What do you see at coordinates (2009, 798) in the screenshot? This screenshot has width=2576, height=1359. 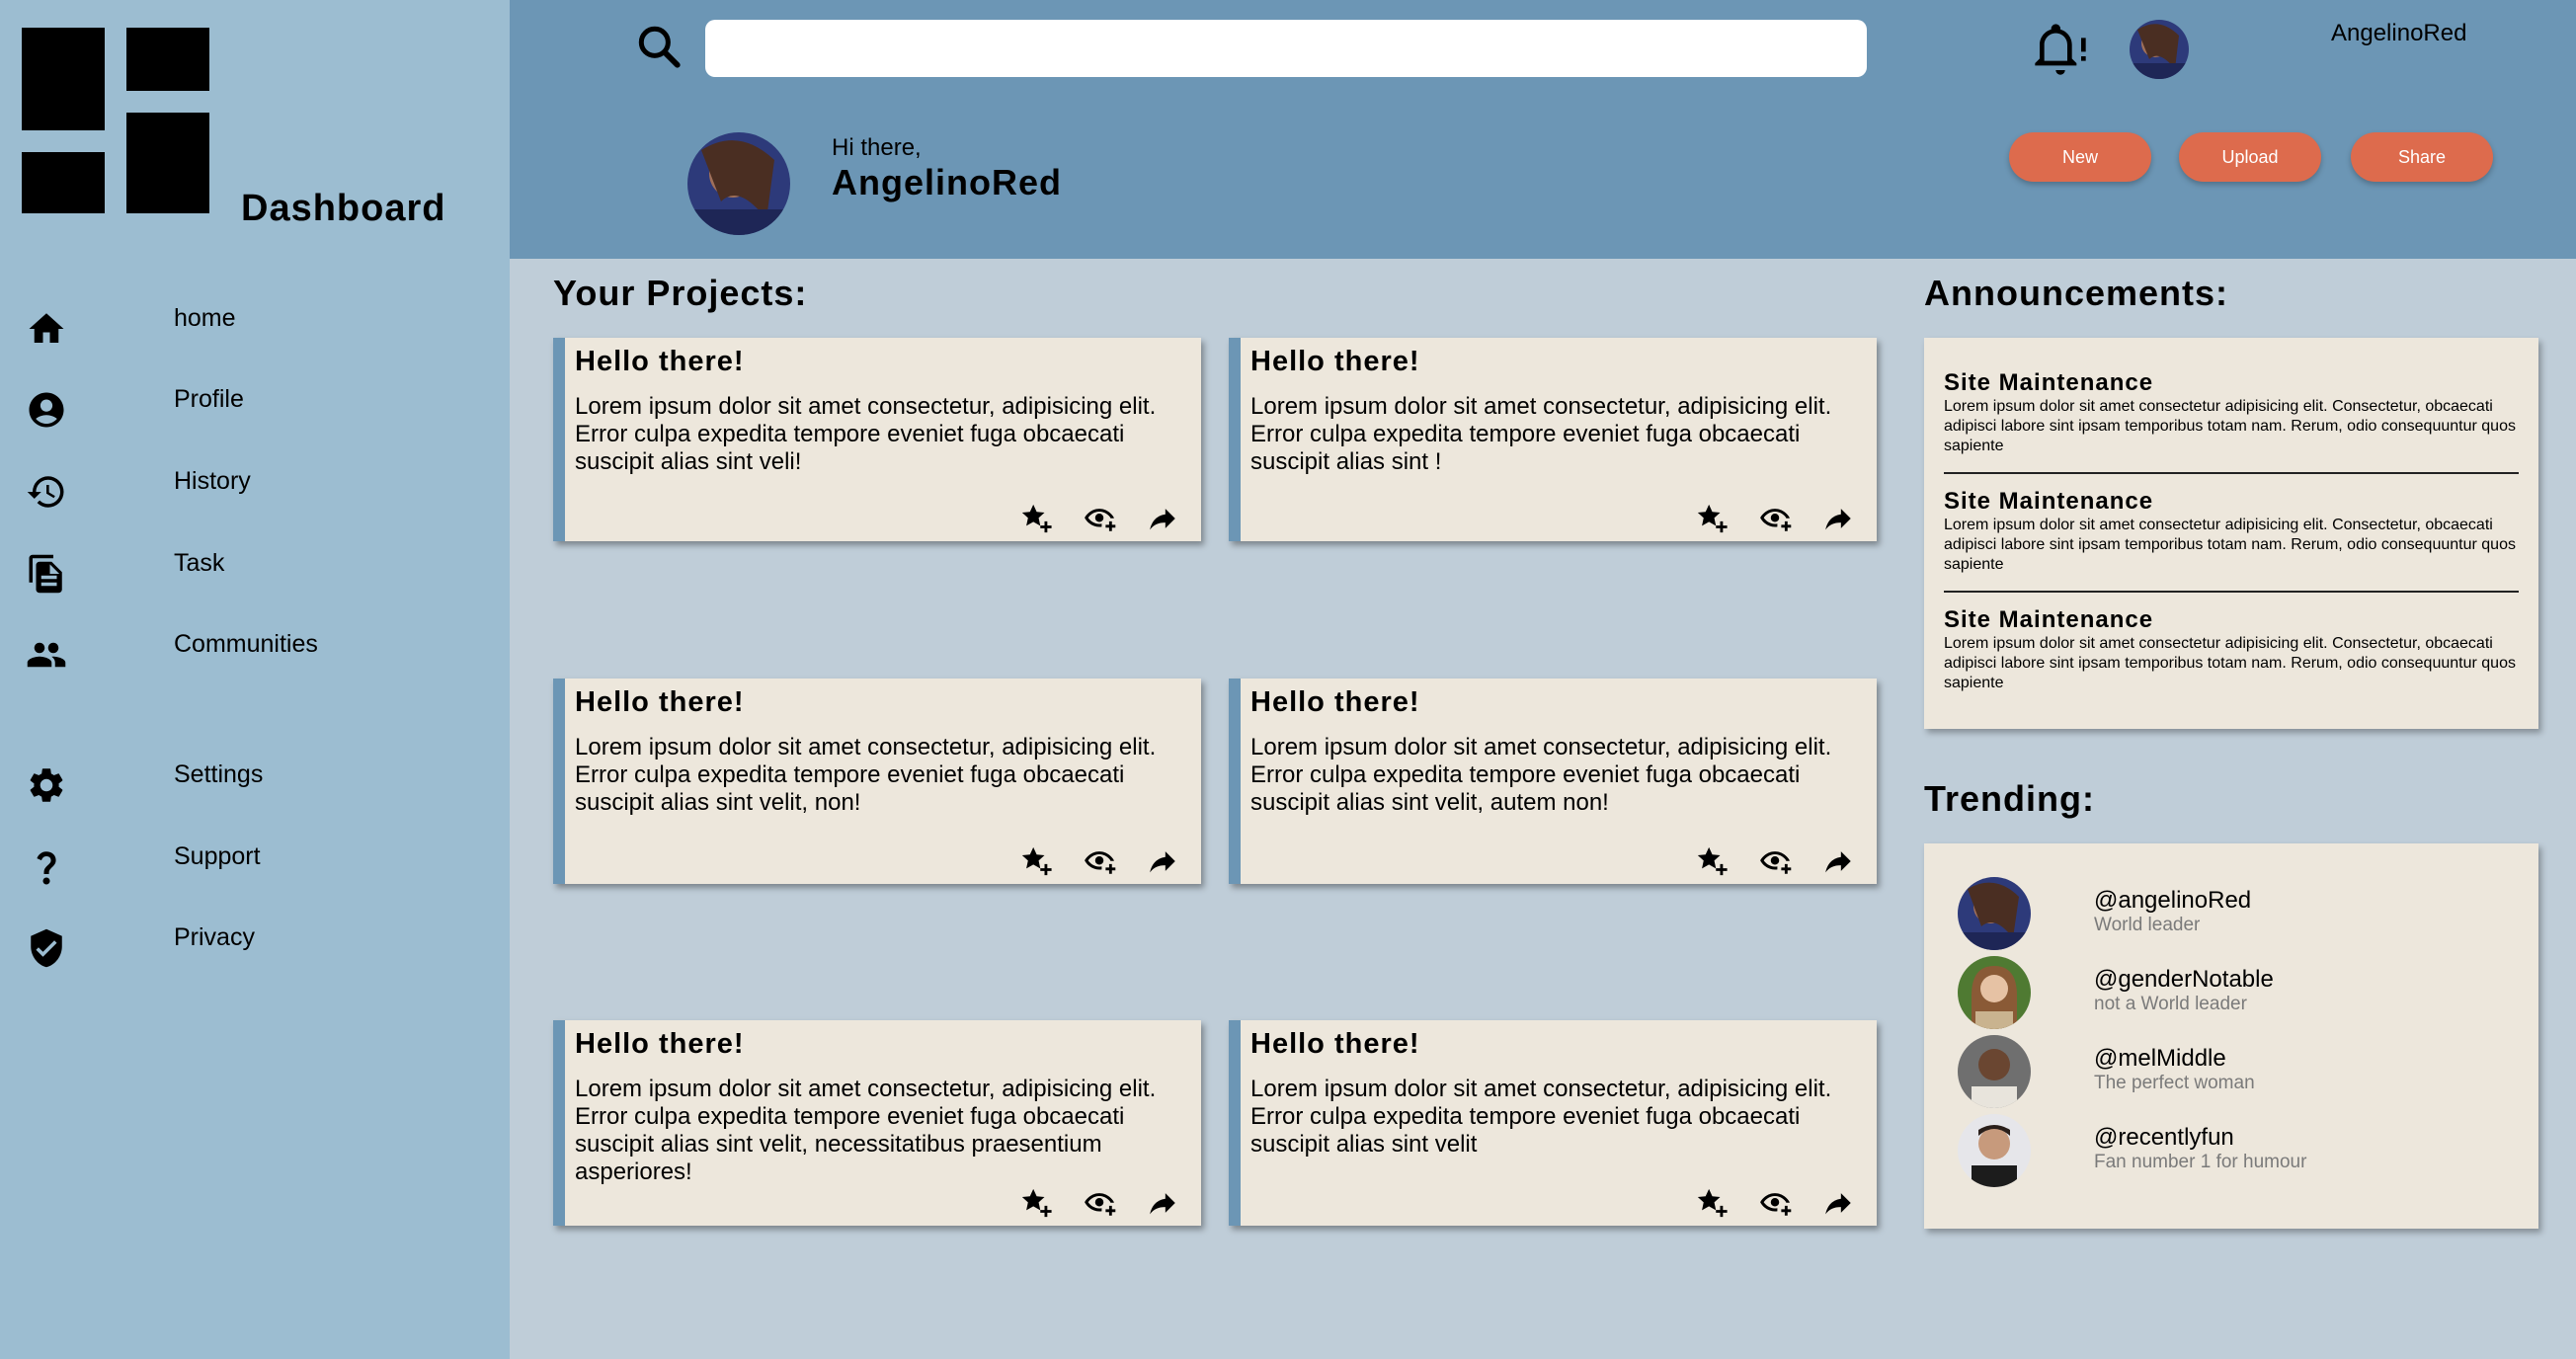 I see `trending-title: Trending:` at bounding box center [2009, 798].